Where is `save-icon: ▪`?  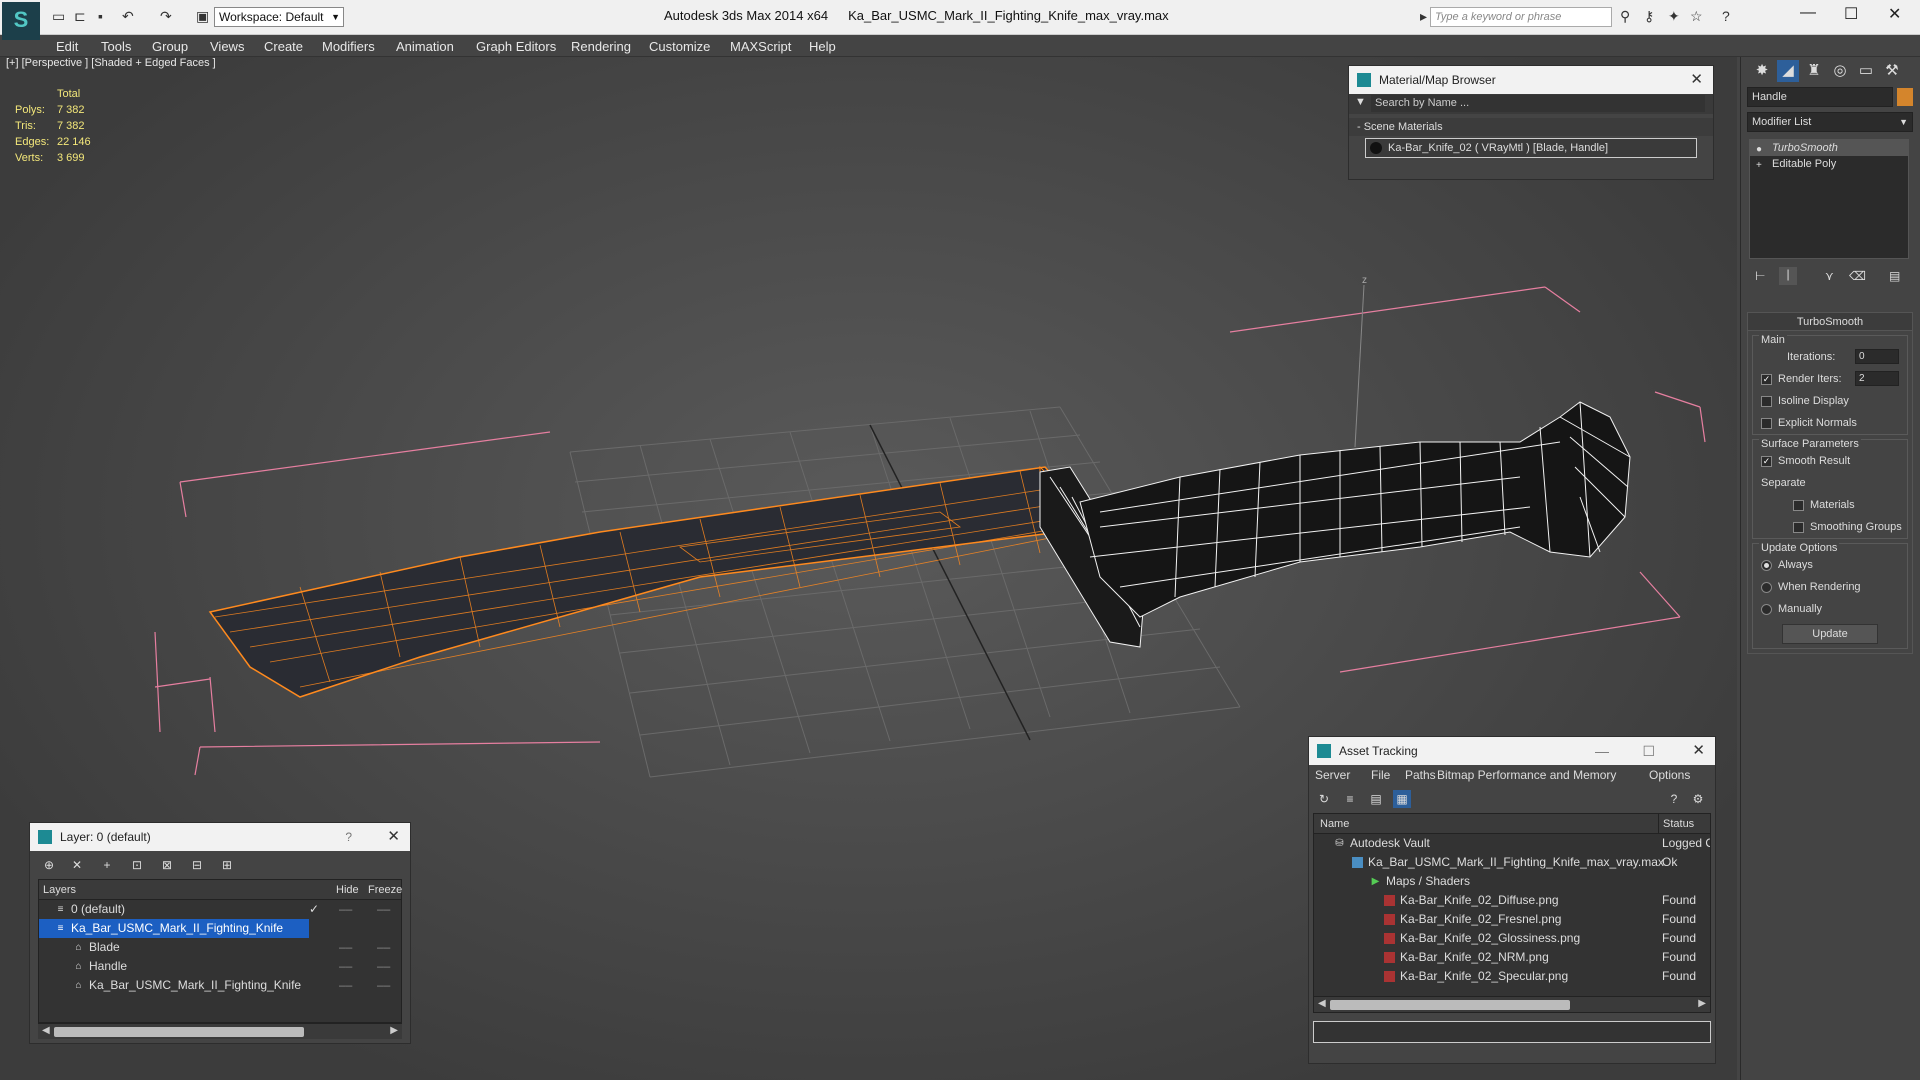
save-icon: ▪ is located at coordinates (100, 16).